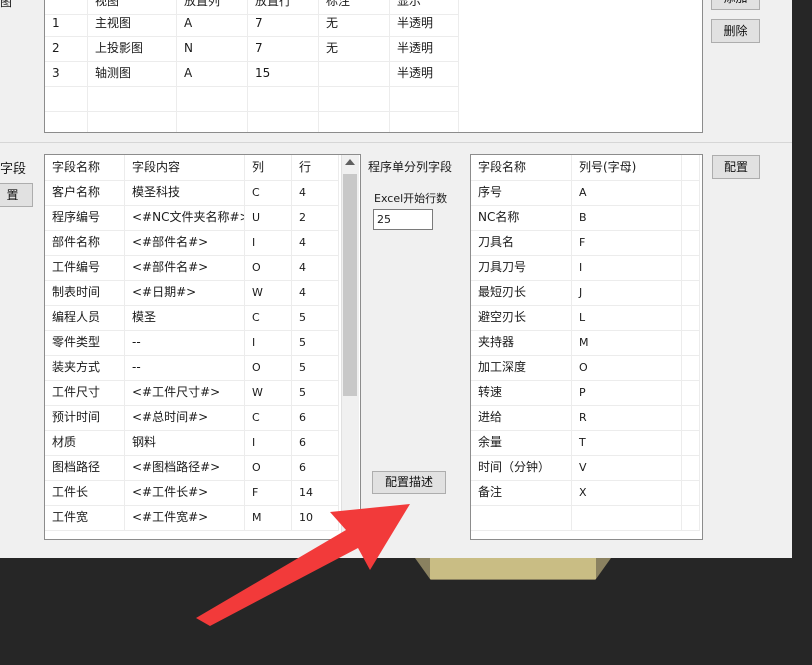 The image size is (812, 665). What do you see at coordinates (192, 393) in the screenshot?
I see `table-row: 工件尺寸 <#工件尺寸#> W 5` at bounding box center [192, 393].